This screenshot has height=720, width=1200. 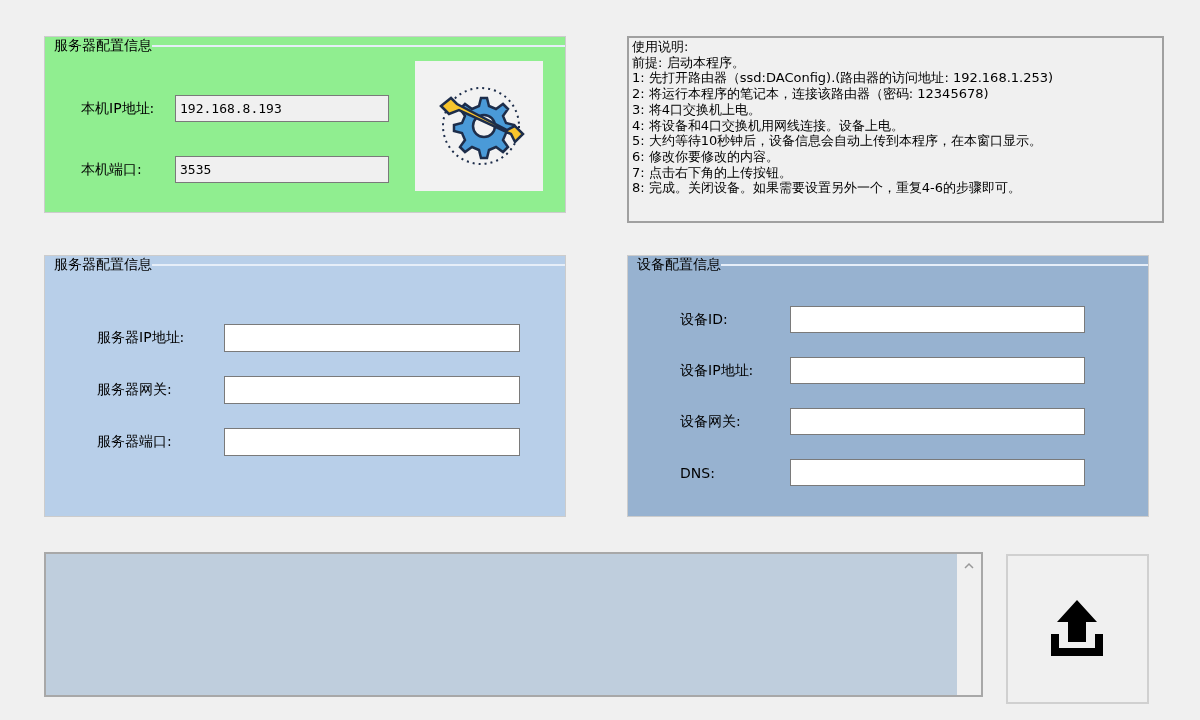 What do you see at coordinates (1077, 629) in the screenshot?
I see `upload-button` at bounding box center [1077, 629].